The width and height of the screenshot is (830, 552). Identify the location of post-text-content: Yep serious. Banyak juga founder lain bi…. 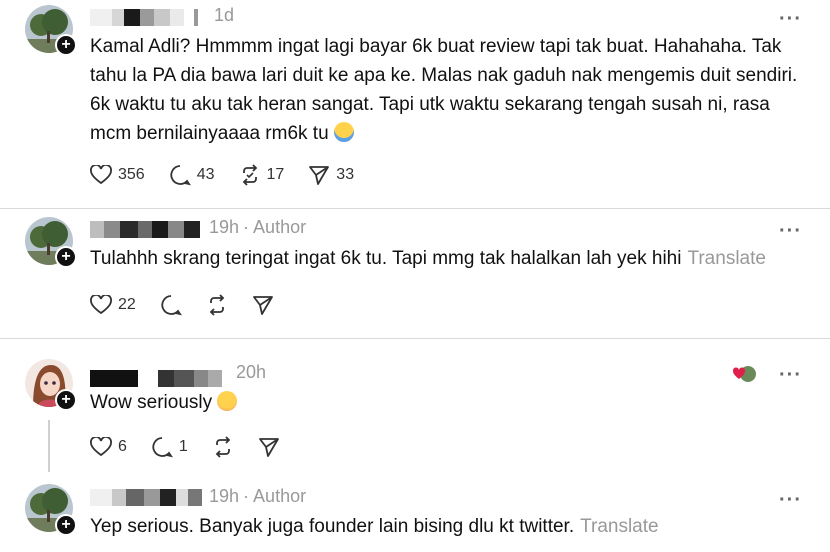
(332, 526).